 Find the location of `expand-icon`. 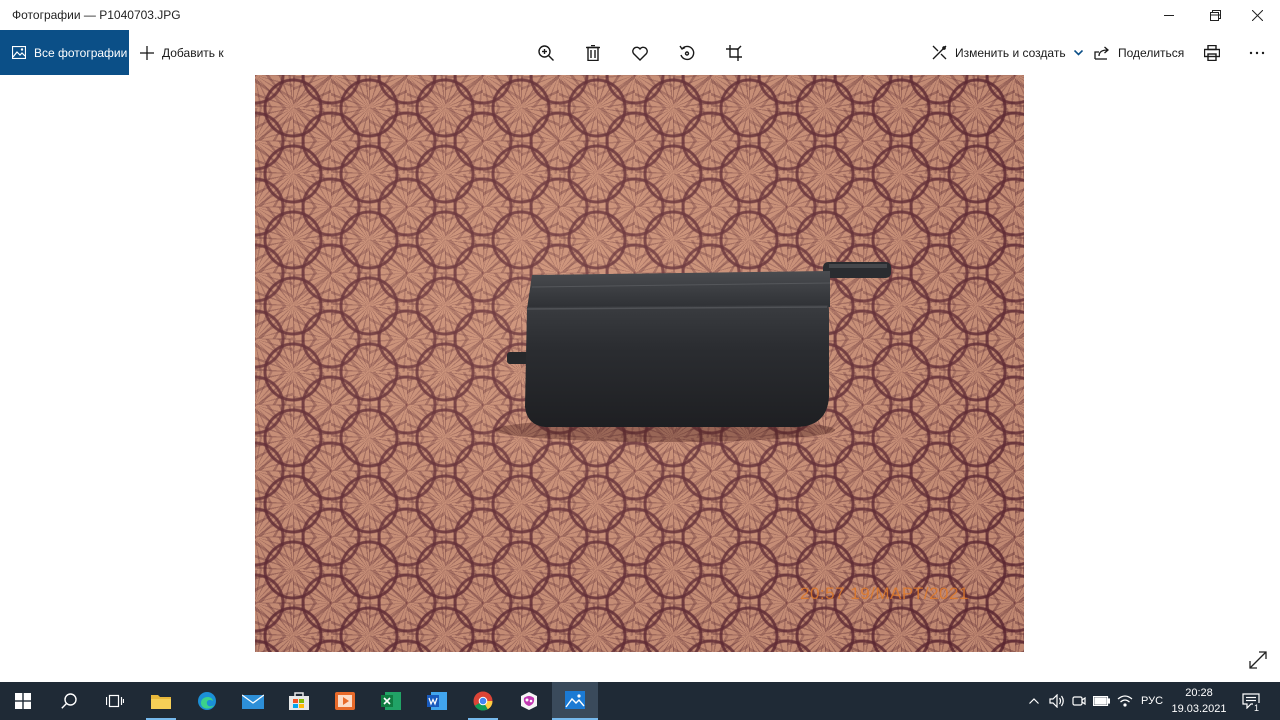

expand-icon is located at coordinates (1258, 660).